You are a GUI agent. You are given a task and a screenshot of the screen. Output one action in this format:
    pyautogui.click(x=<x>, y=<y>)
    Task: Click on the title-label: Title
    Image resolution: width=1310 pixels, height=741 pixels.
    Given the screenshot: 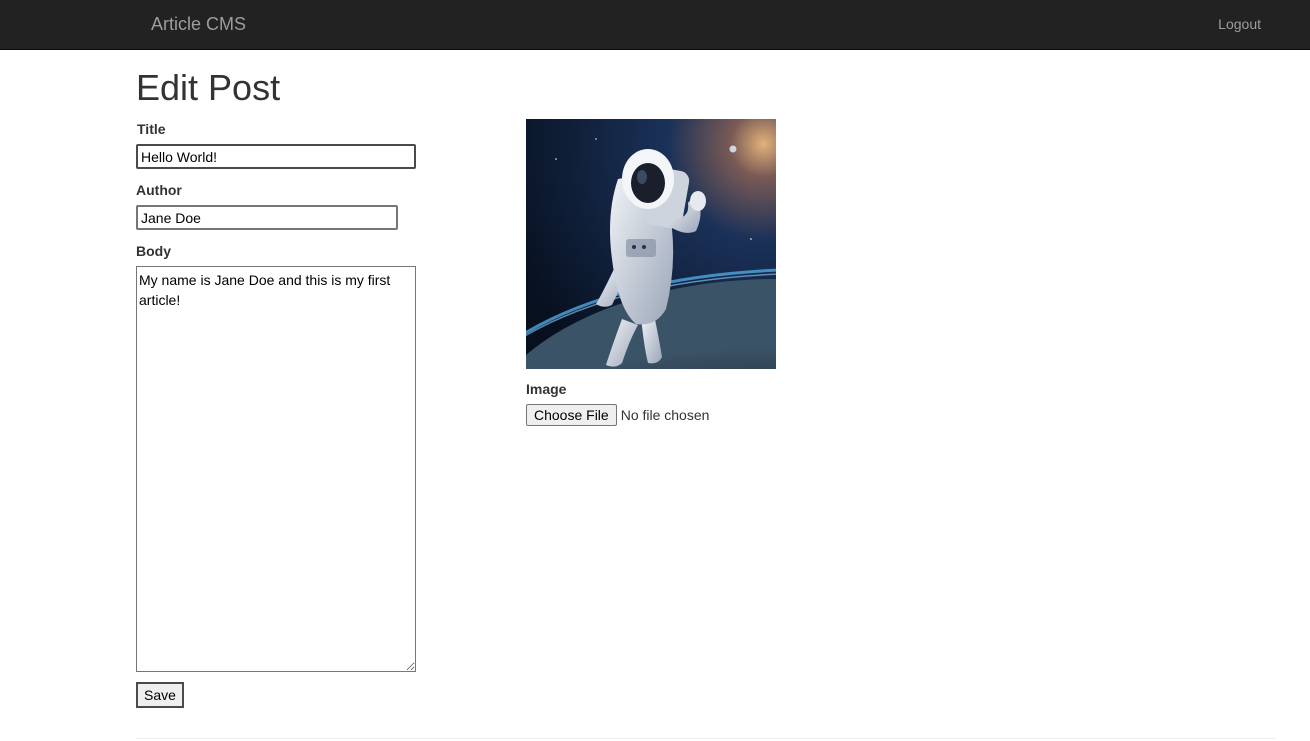 What is the action you would take?
    pyautogui.click(x=151, y=129)
    